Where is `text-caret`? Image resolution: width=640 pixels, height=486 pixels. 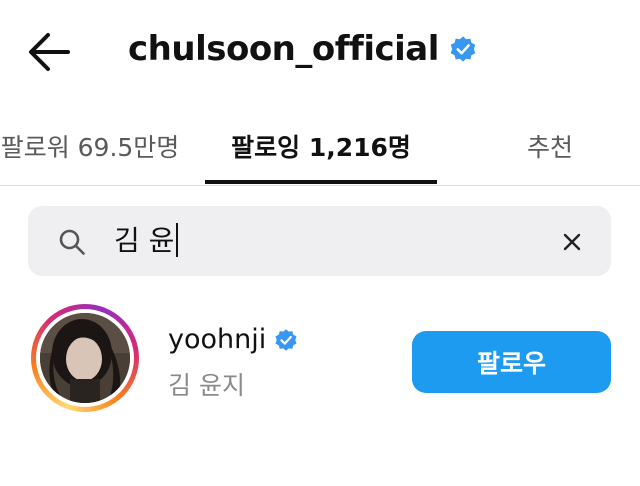 text-caret is located at coordinates (177, 240).